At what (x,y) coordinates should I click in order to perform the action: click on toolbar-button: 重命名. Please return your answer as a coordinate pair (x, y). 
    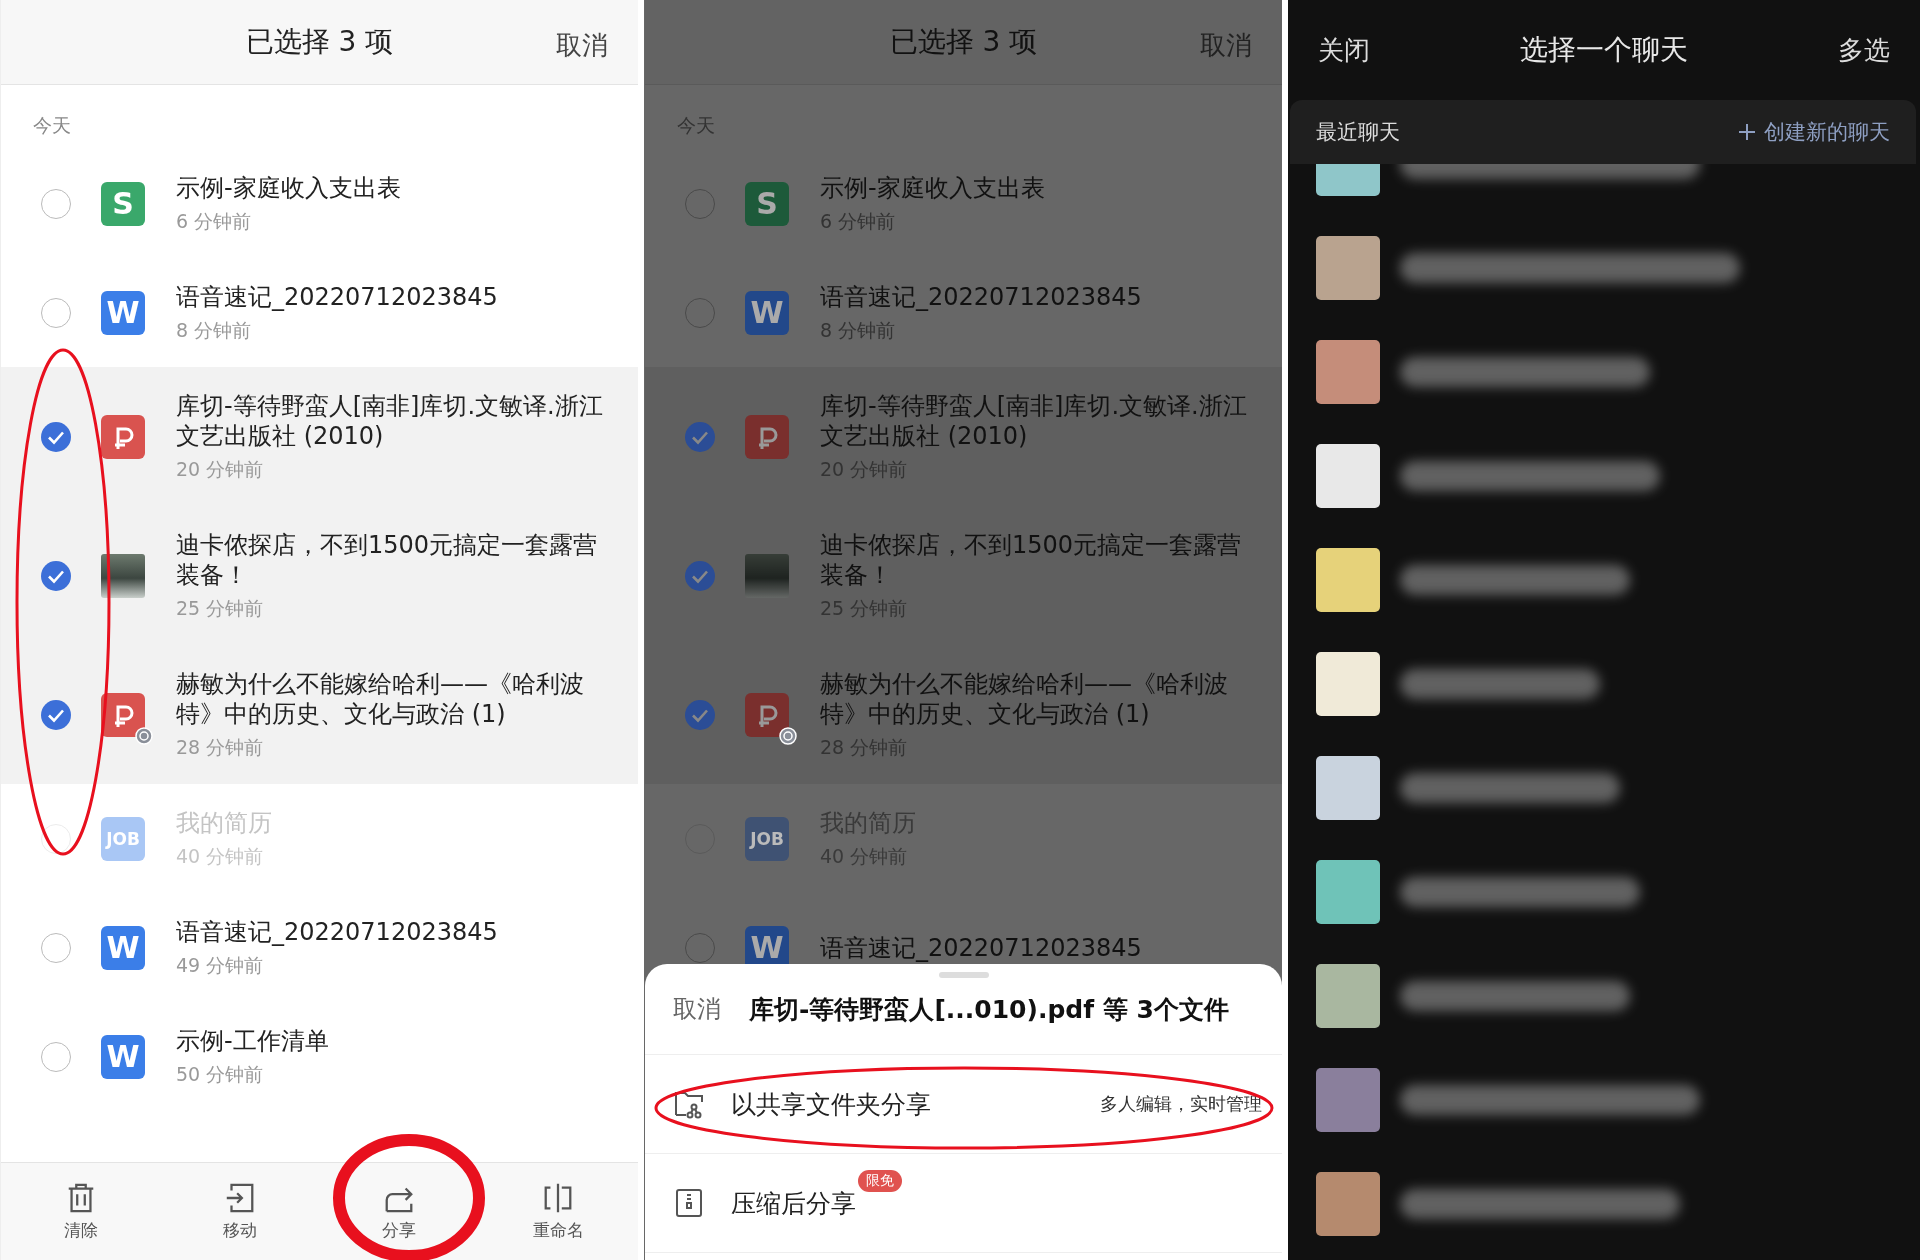
    Looking at the image, I should click on (558, 1211).